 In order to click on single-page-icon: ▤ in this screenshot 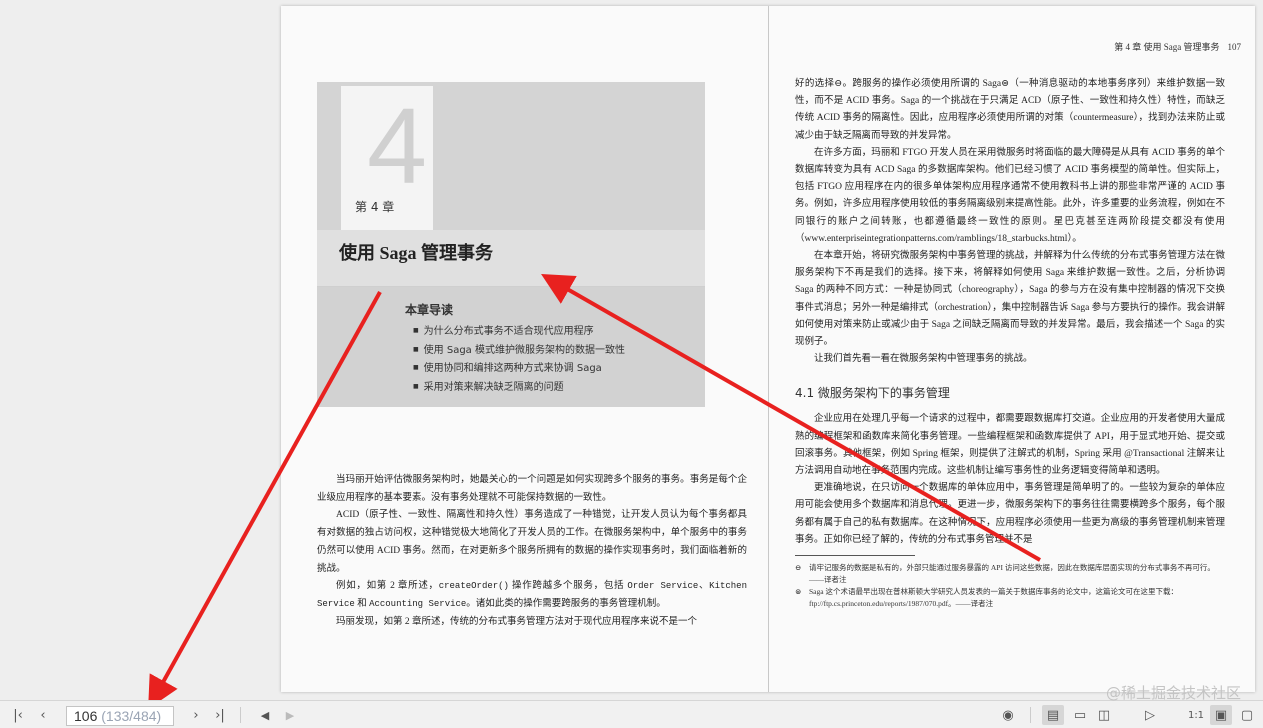, I will do `click(1053, 715)`.